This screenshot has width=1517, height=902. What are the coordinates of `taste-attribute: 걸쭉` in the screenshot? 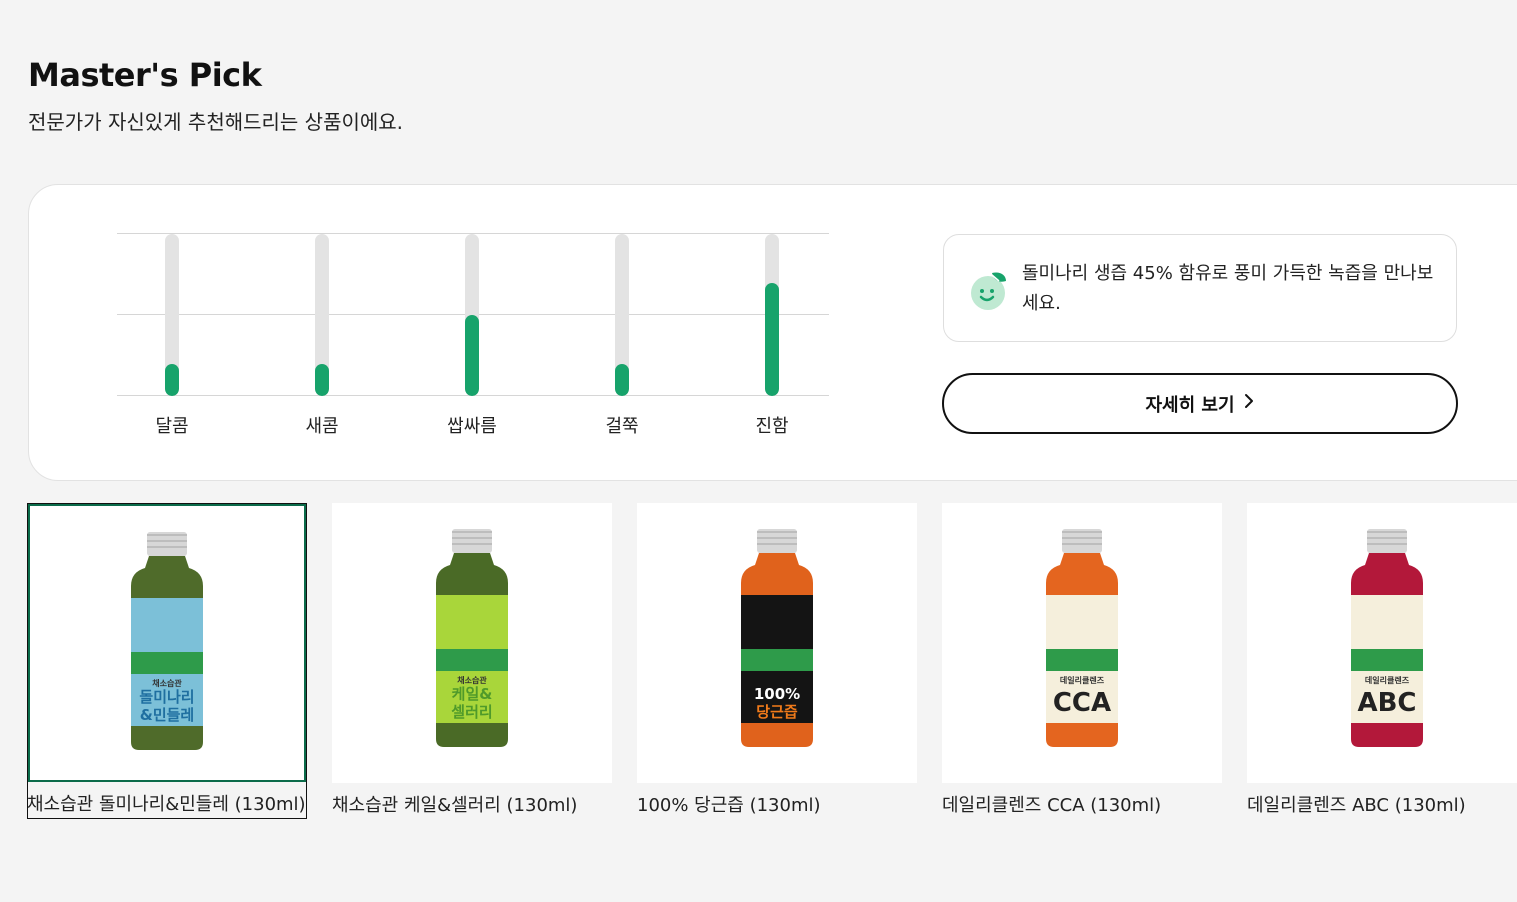 It's located at (622, 340).